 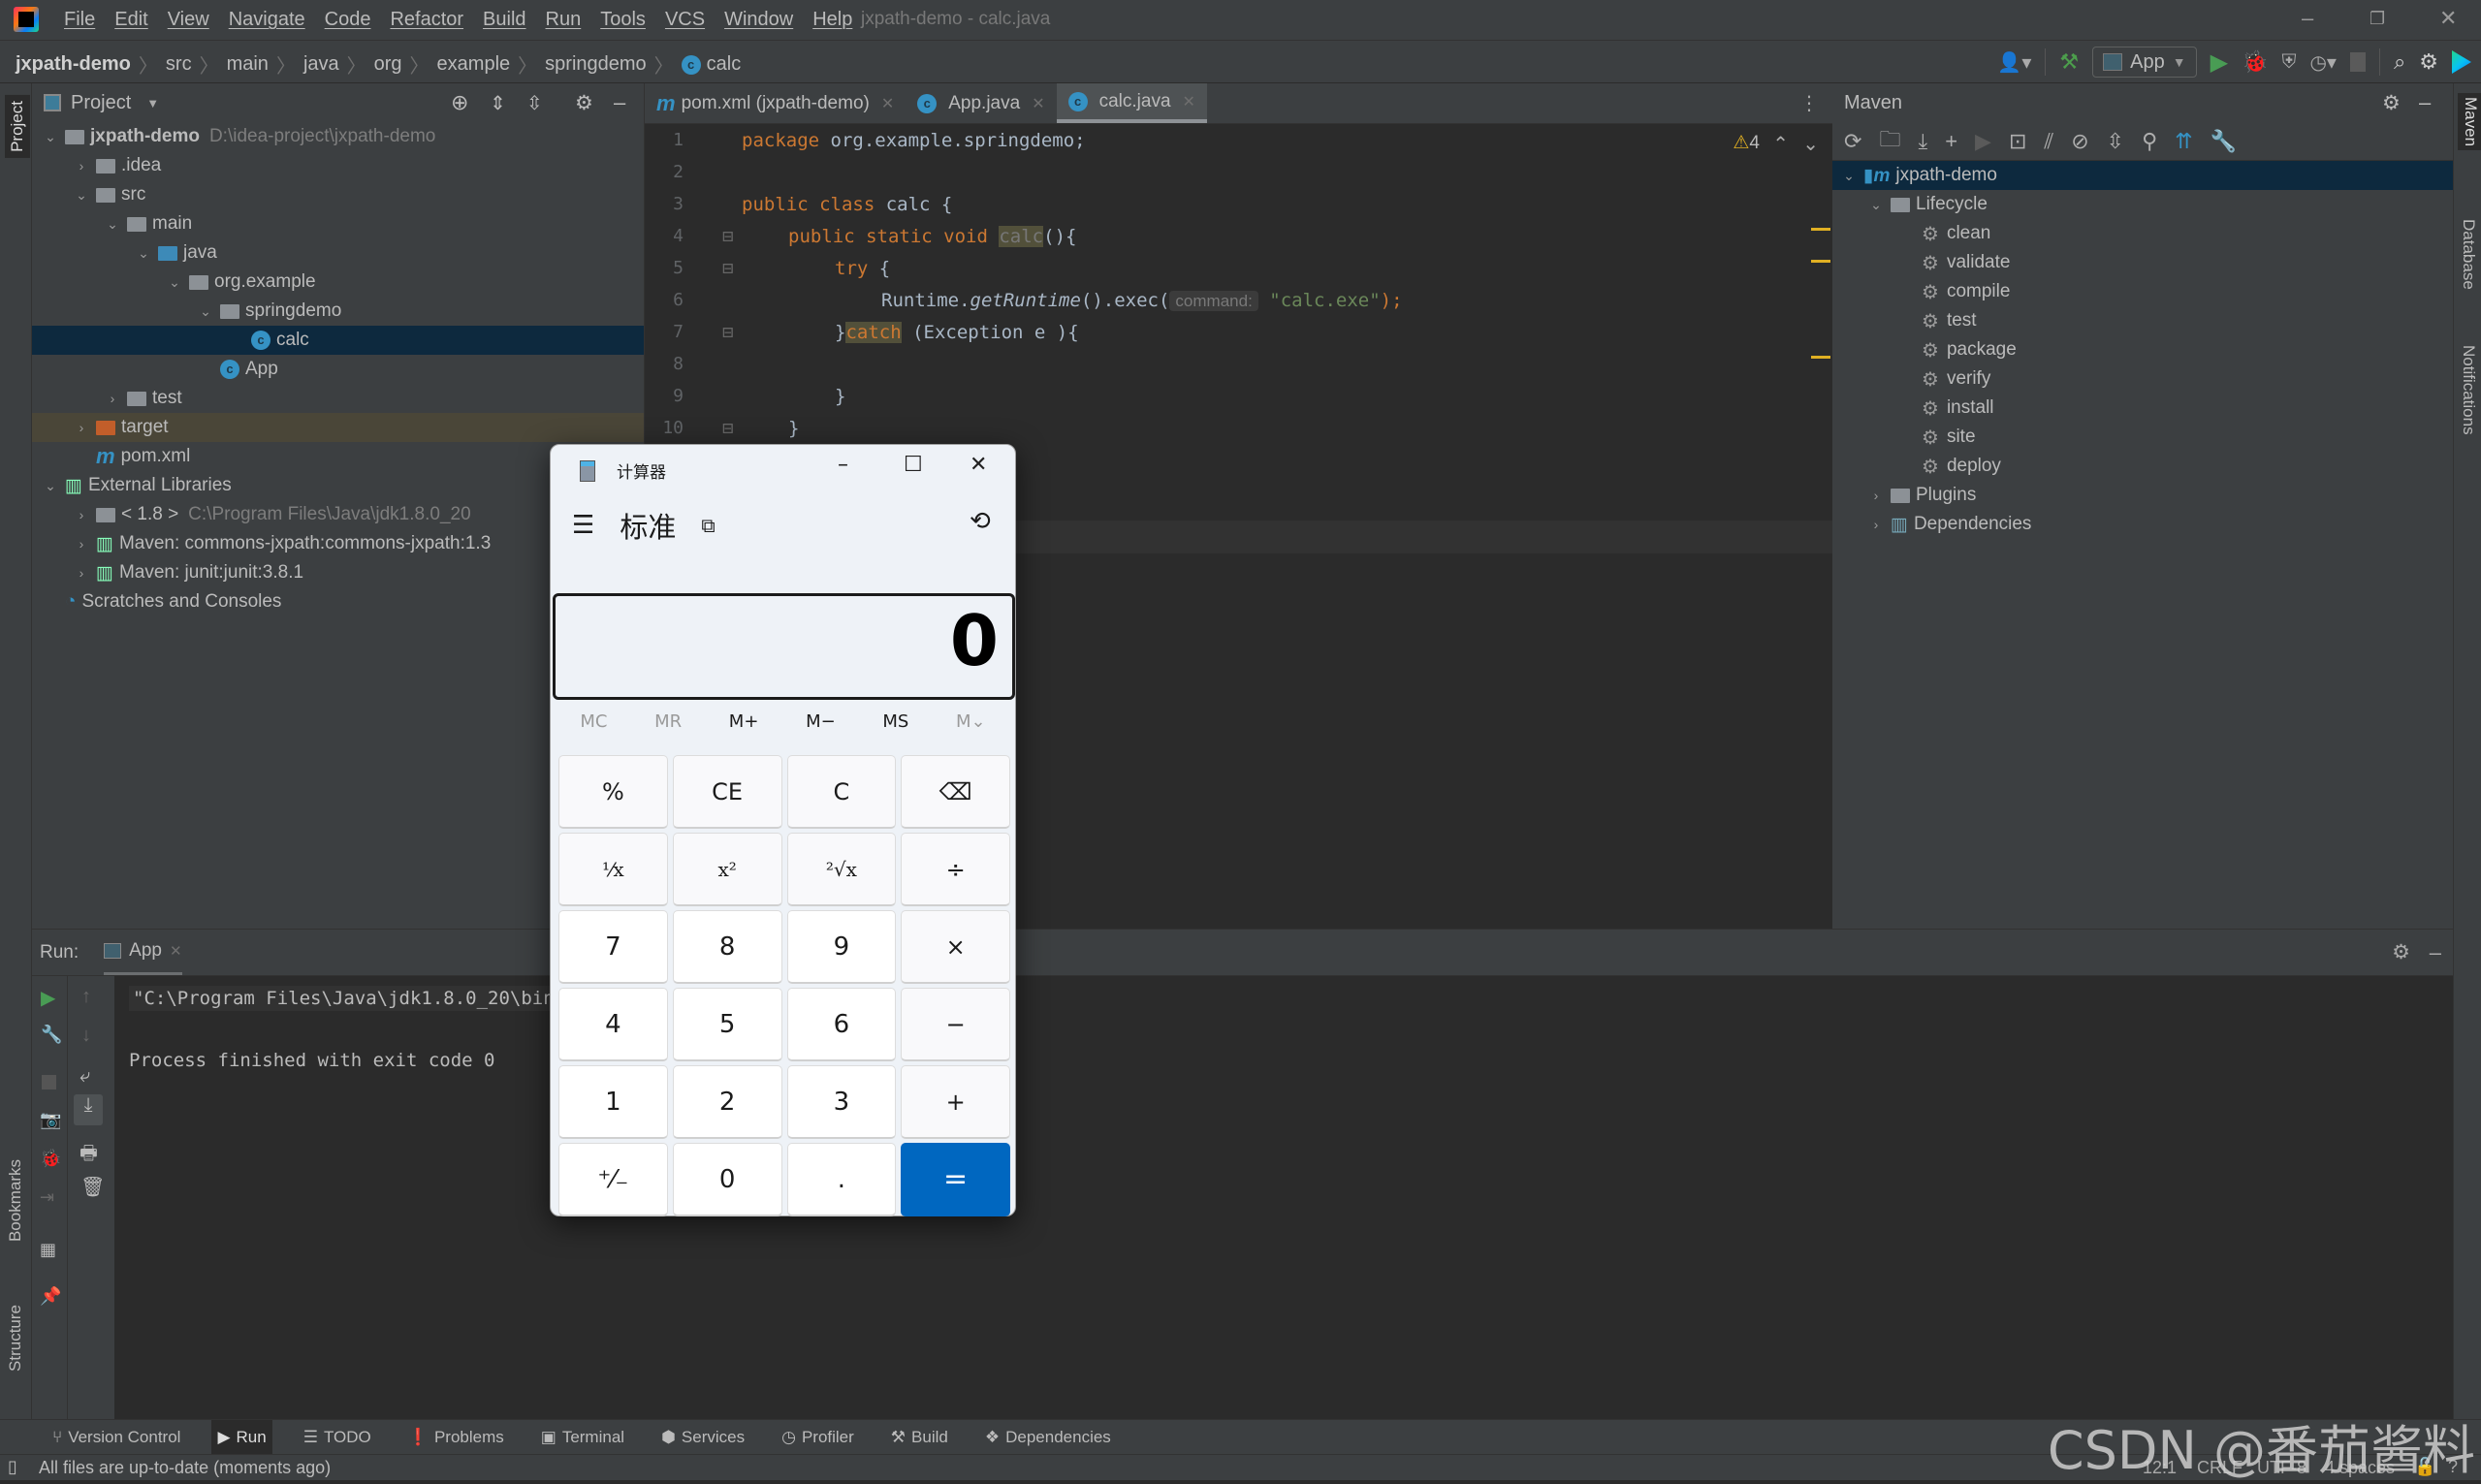 I want to click on locate-file-icon: ⊕, so click(x=459, y=103).